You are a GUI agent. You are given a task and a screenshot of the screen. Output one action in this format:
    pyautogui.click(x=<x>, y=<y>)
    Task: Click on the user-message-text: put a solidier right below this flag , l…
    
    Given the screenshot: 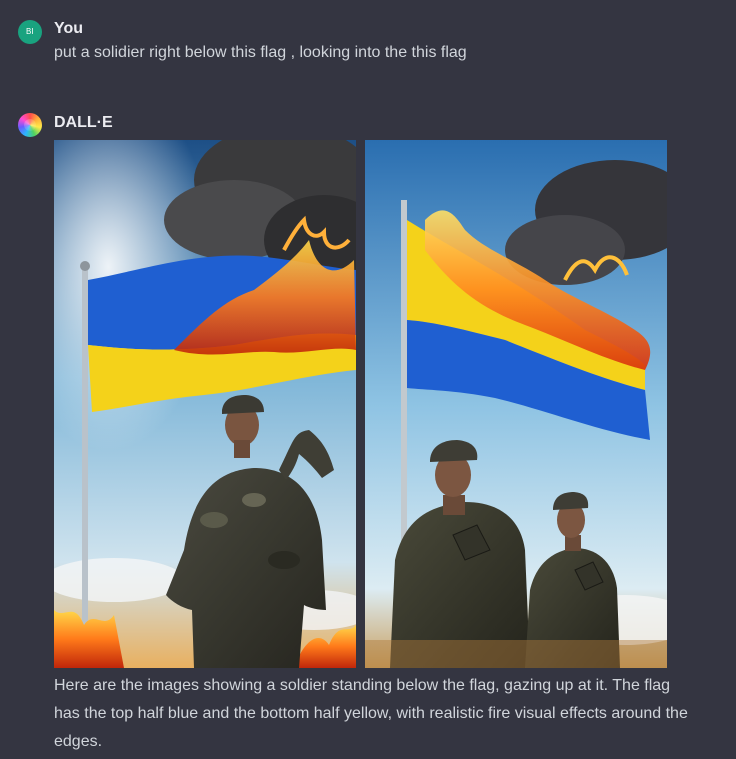 What is the action you would take?
    pyautogui.click(x=260, y=52)
    